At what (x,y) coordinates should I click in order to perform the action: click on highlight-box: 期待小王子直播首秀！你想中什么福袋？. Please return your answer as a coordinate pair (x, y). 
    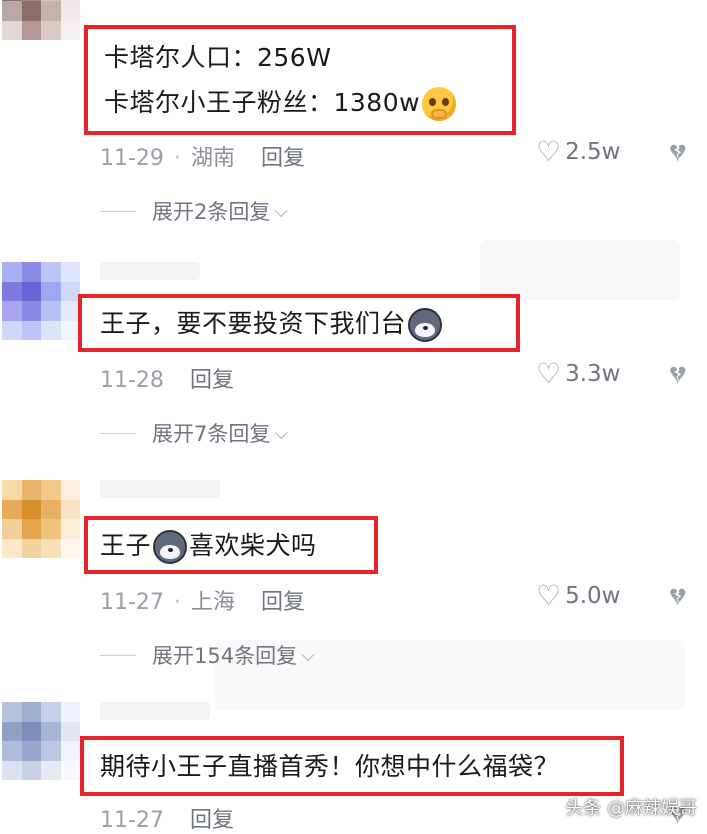
    Looking at the image, I should click on (352, 766).